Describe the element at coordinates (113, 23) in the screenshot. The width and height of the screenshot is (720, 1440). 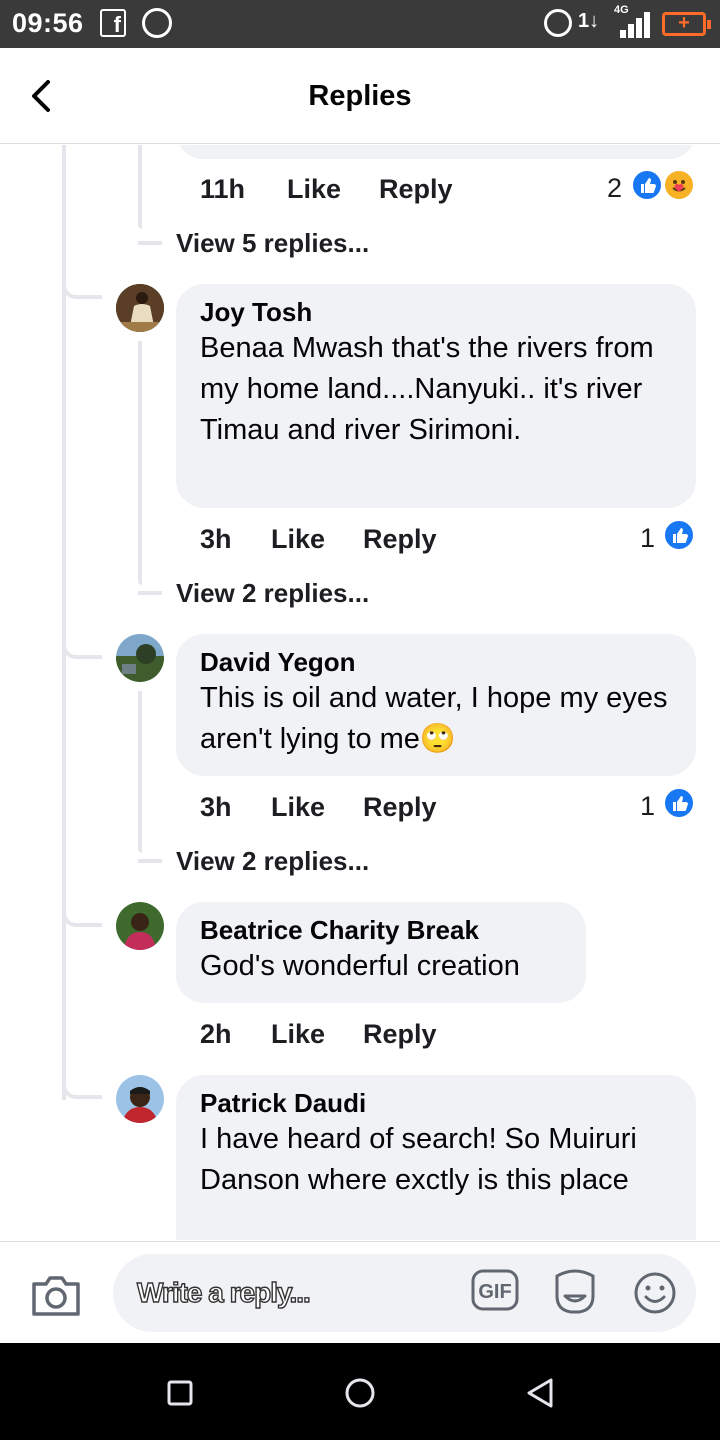
I see `facebook-icon: f` at that location.